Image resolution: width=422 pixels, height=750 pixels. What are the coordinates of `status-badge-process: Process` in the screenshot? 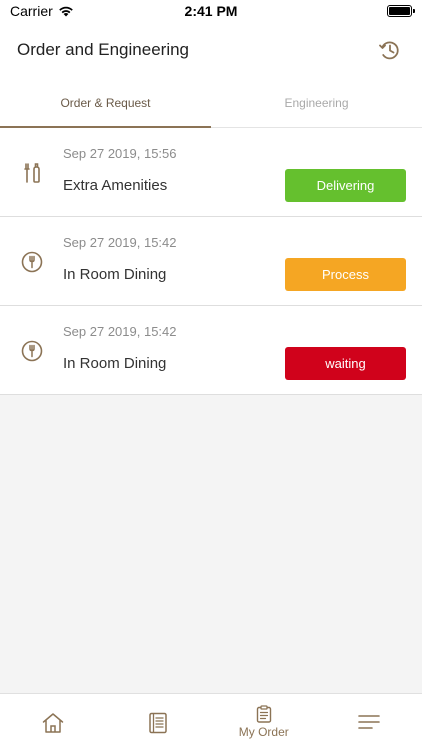 It's located at (345, 274).